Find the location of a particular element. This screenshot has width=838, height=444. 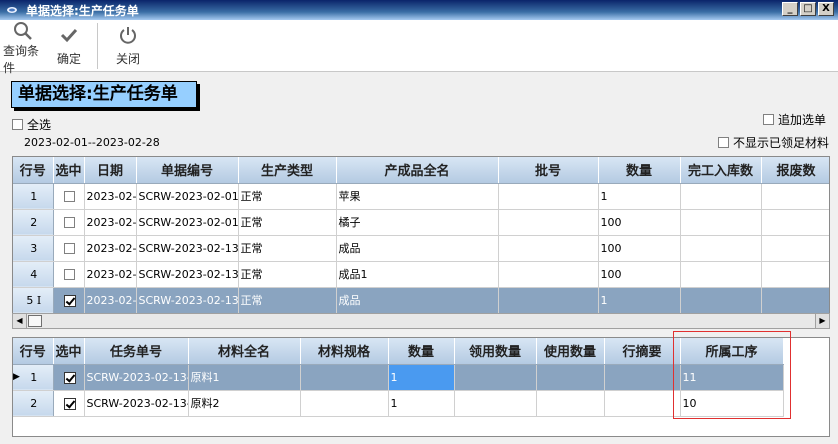

horizontal-scrollbar: ◀ ▶ is located at coordinates (421, 321).